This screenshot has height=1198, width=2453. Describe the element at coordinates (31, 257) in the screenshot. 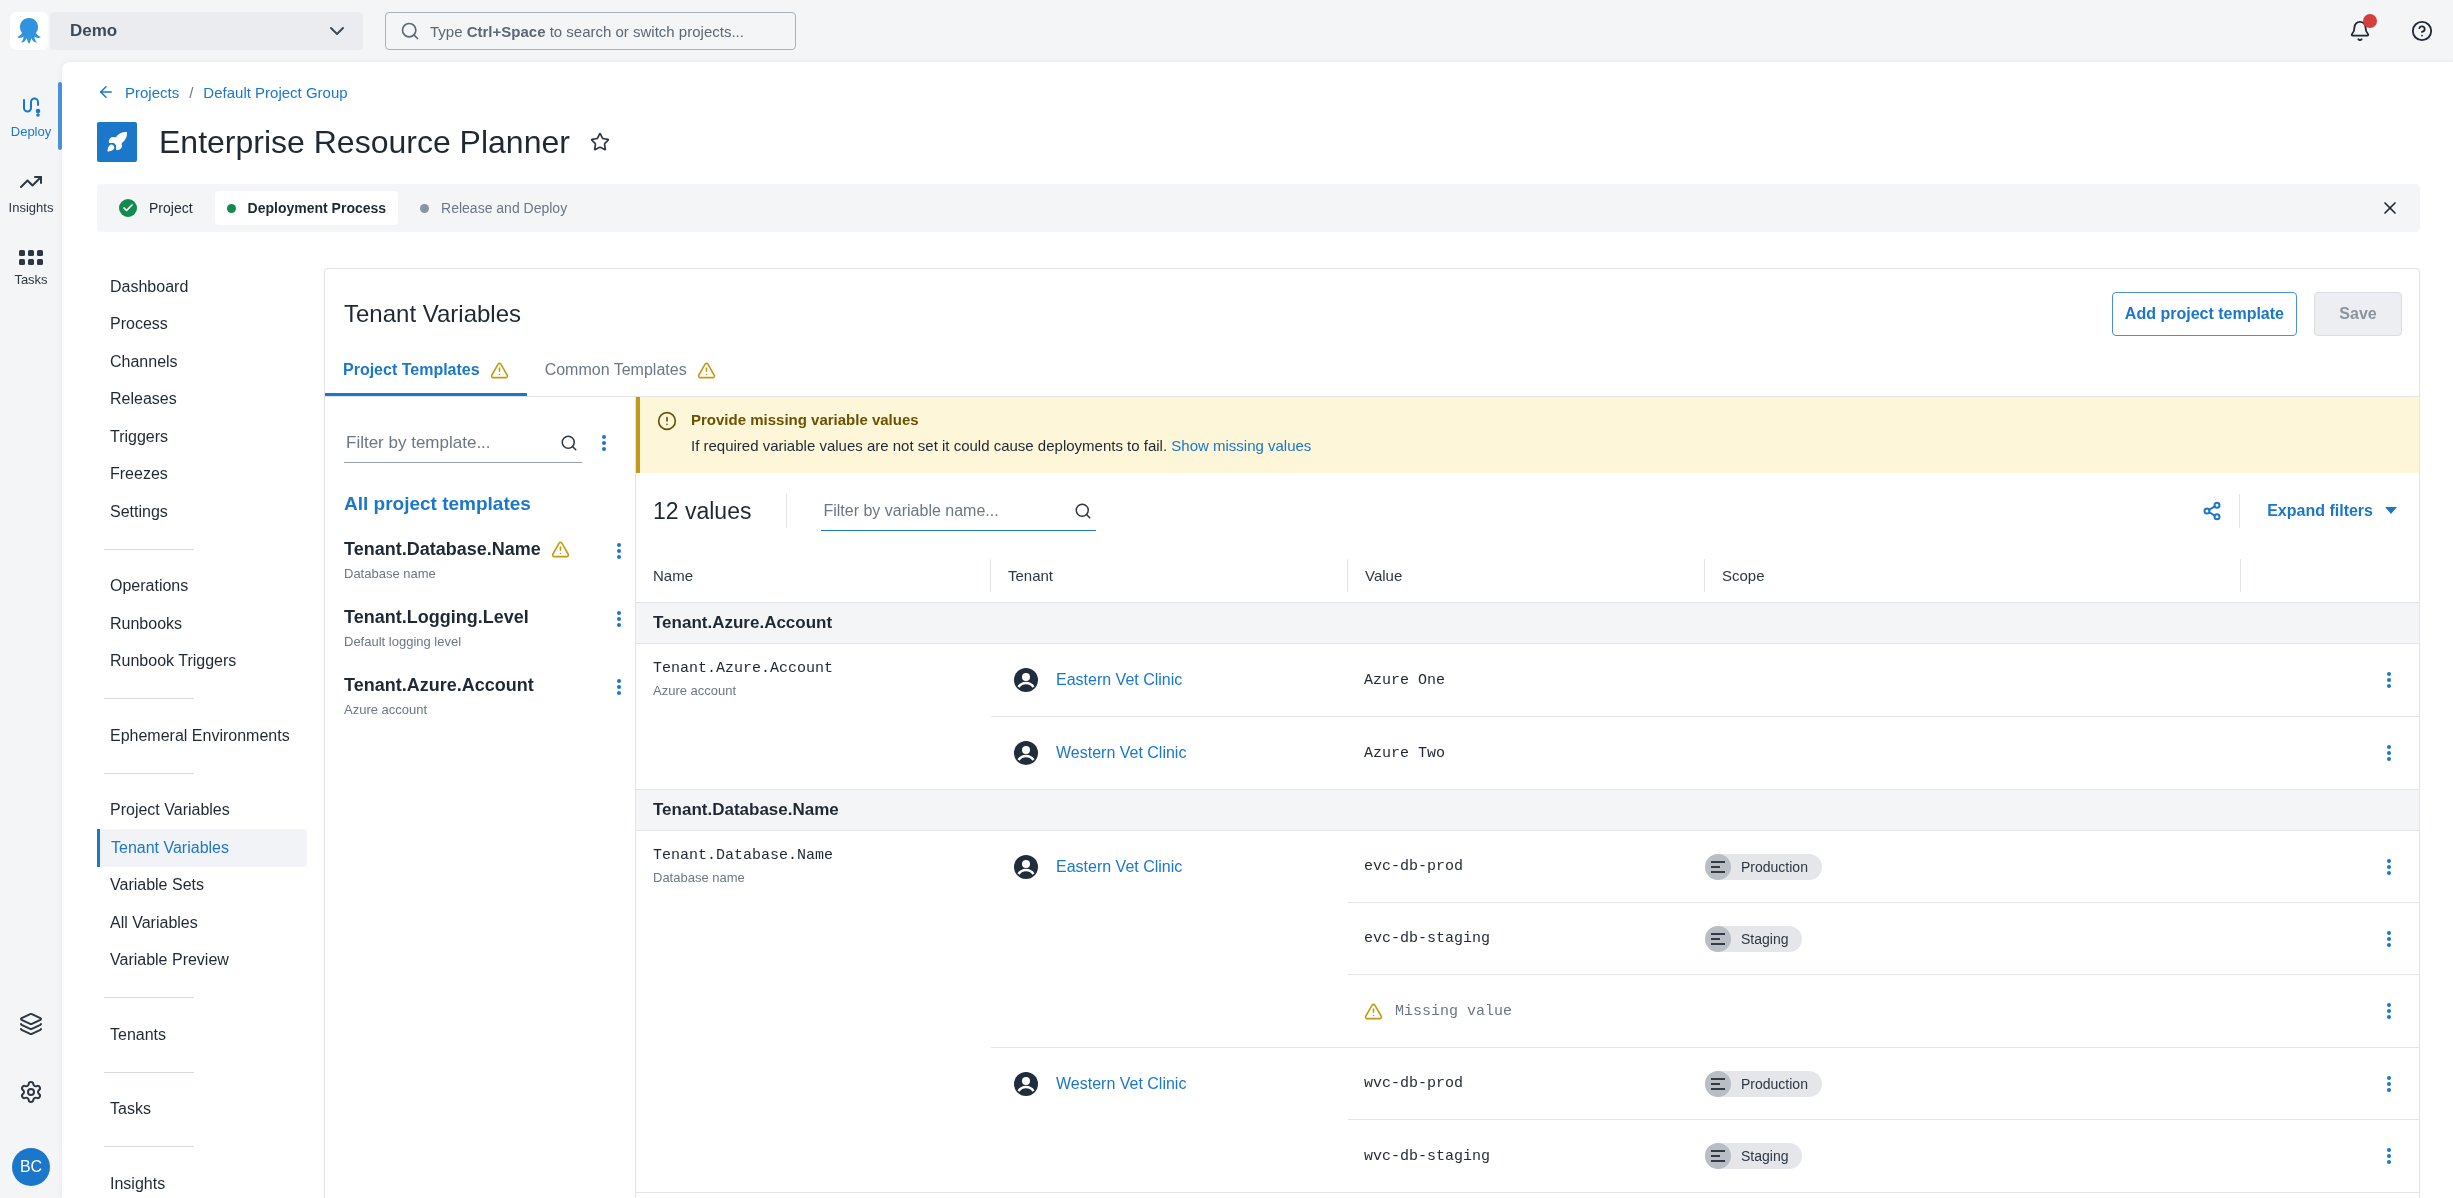

I see `tasks-icon` at that location.